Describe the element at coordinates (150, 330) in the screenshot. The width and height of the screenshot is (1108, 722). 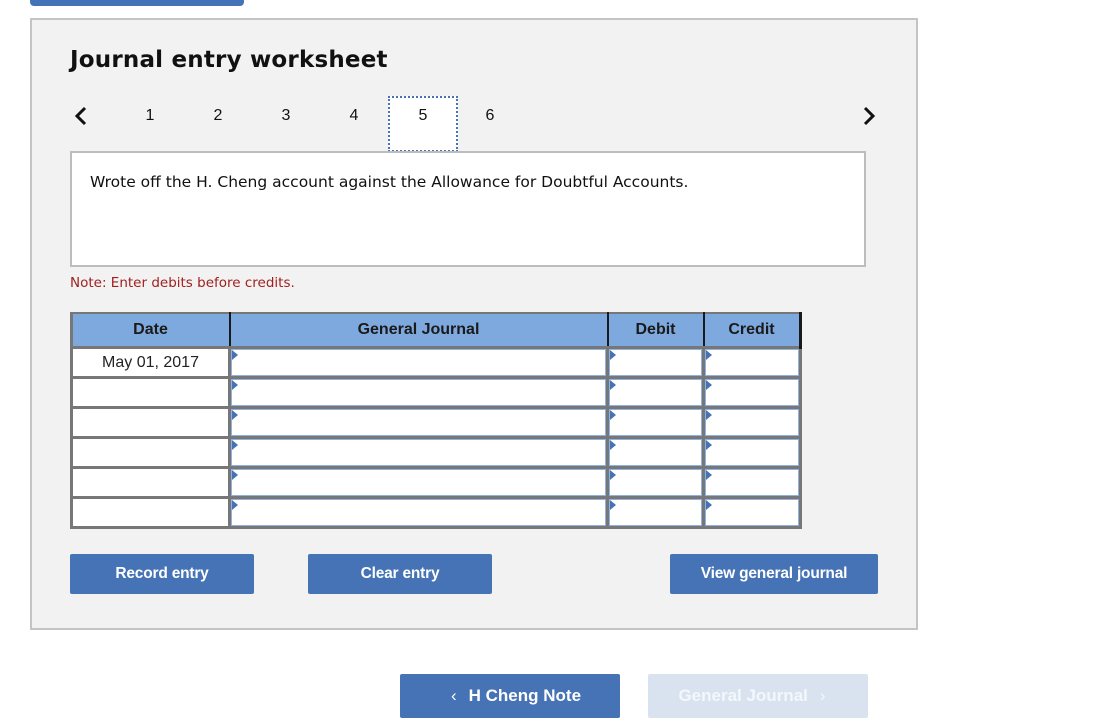
I see `header-date: Date` at that location.